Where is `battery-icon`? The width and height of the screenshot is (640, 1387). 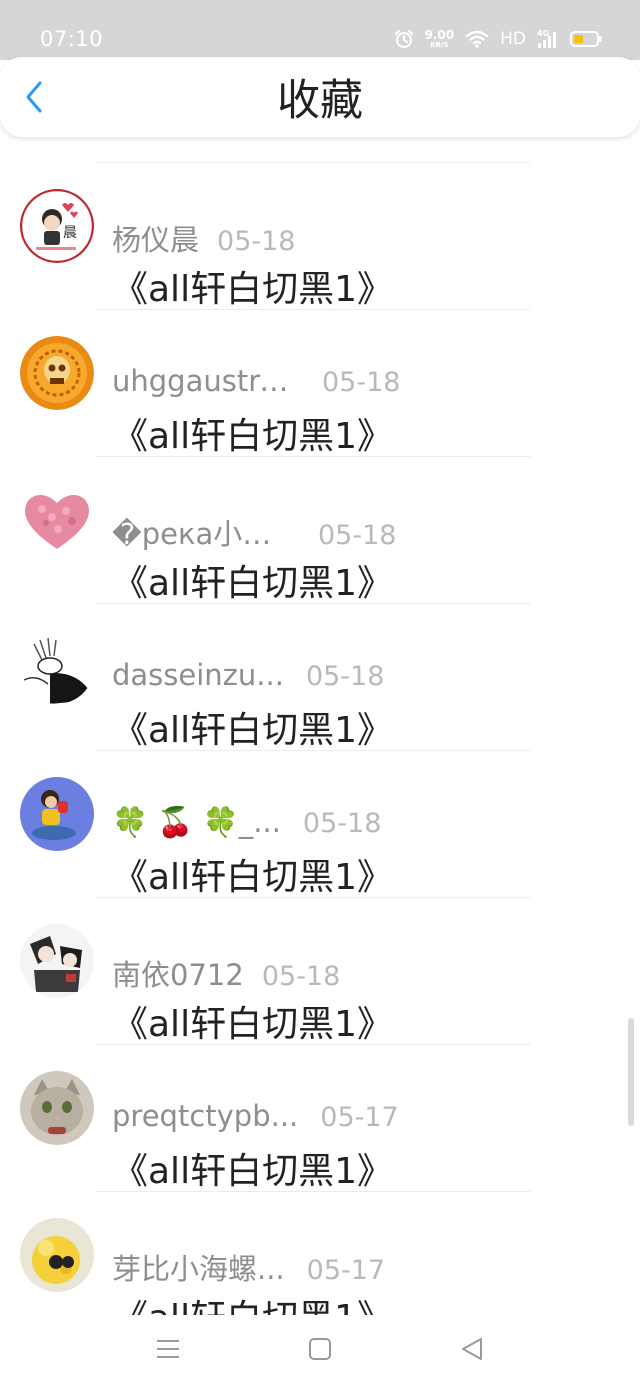
battery-icon is located at coordinates (586, 39).